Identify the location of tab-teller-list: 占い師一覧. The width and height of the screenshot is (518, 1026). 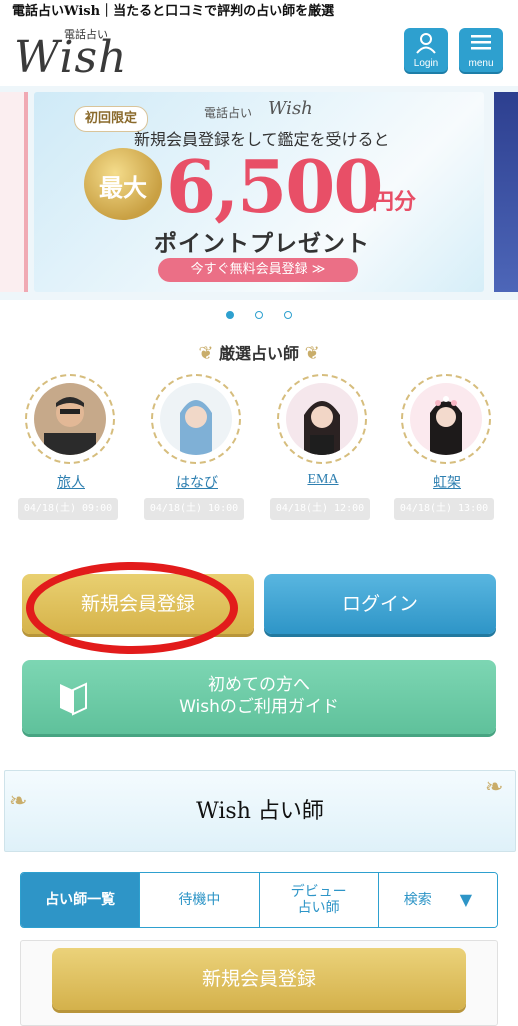
(81, 900).